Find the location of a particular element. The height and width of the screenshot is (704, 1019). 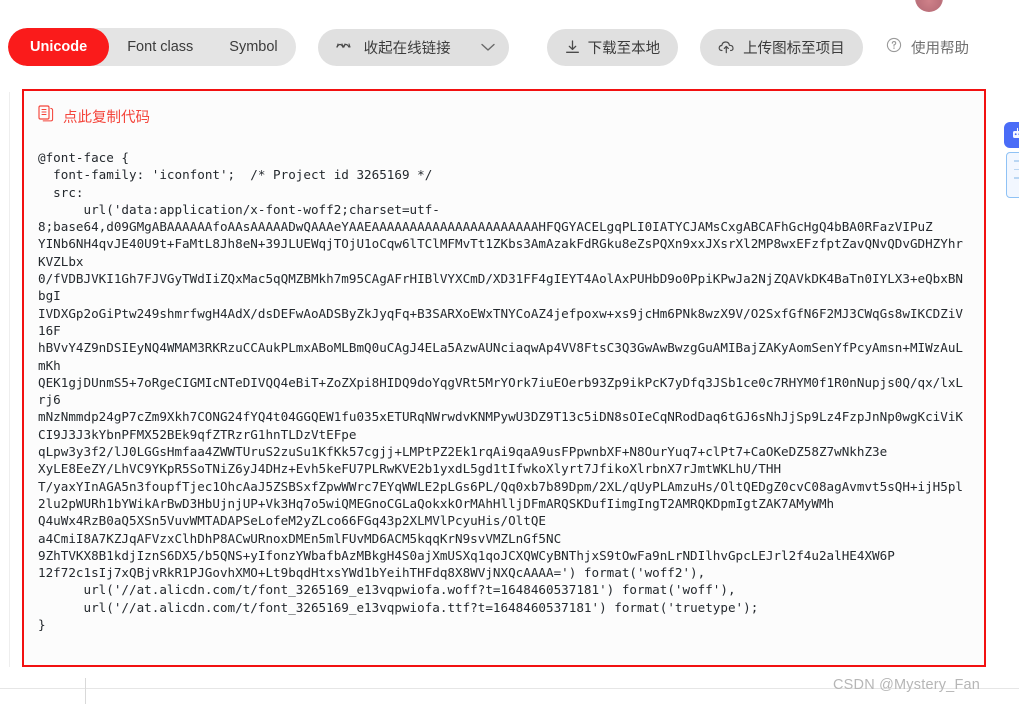

help-link: 使用帮助 is located at coordinates (927, 47).